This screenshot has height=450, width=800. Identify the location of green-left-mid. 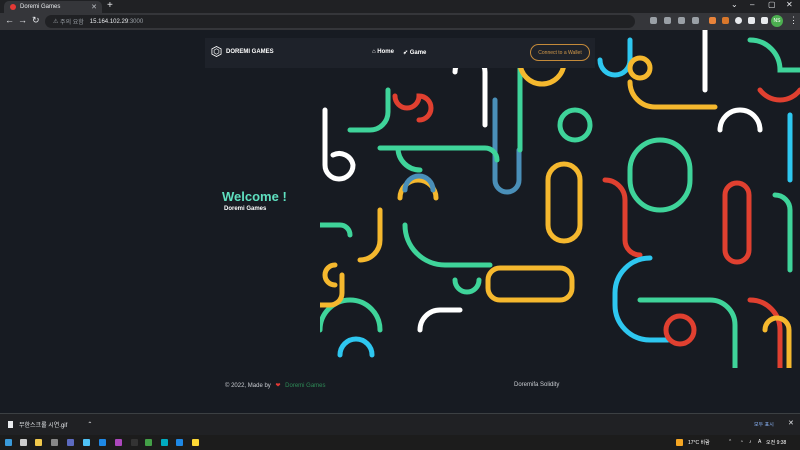
(336, 230).